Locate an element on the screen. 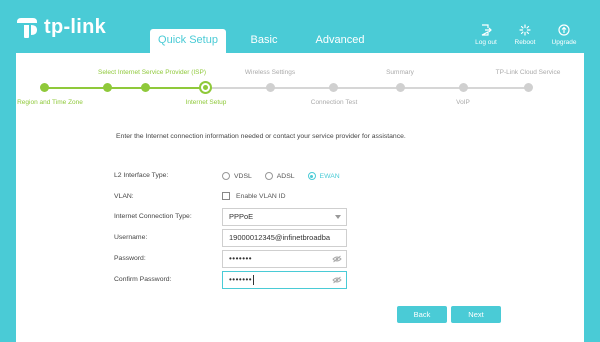 Image resolution: width=600 pixels, height=342 pixels. step-dot-voip is located at coordinates (463, 87).